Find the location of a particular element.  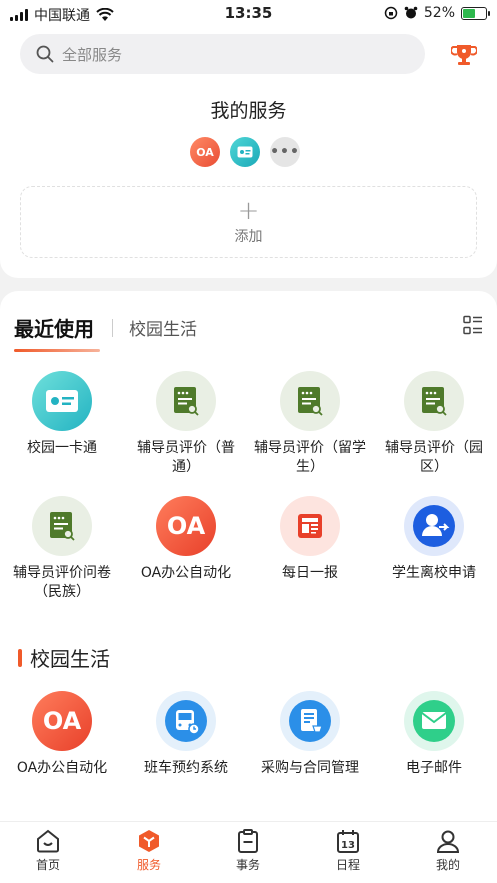

calendar-icon: 13 is located at coordinates (348, 841).